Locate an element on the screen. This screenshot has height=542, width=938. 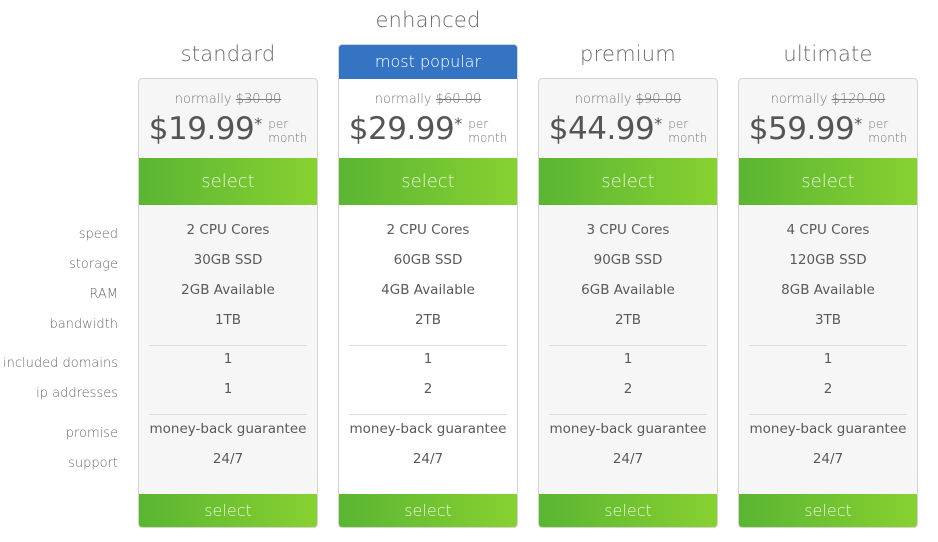
price-row: $44.99 * per month is located at coordinates (628, 129).